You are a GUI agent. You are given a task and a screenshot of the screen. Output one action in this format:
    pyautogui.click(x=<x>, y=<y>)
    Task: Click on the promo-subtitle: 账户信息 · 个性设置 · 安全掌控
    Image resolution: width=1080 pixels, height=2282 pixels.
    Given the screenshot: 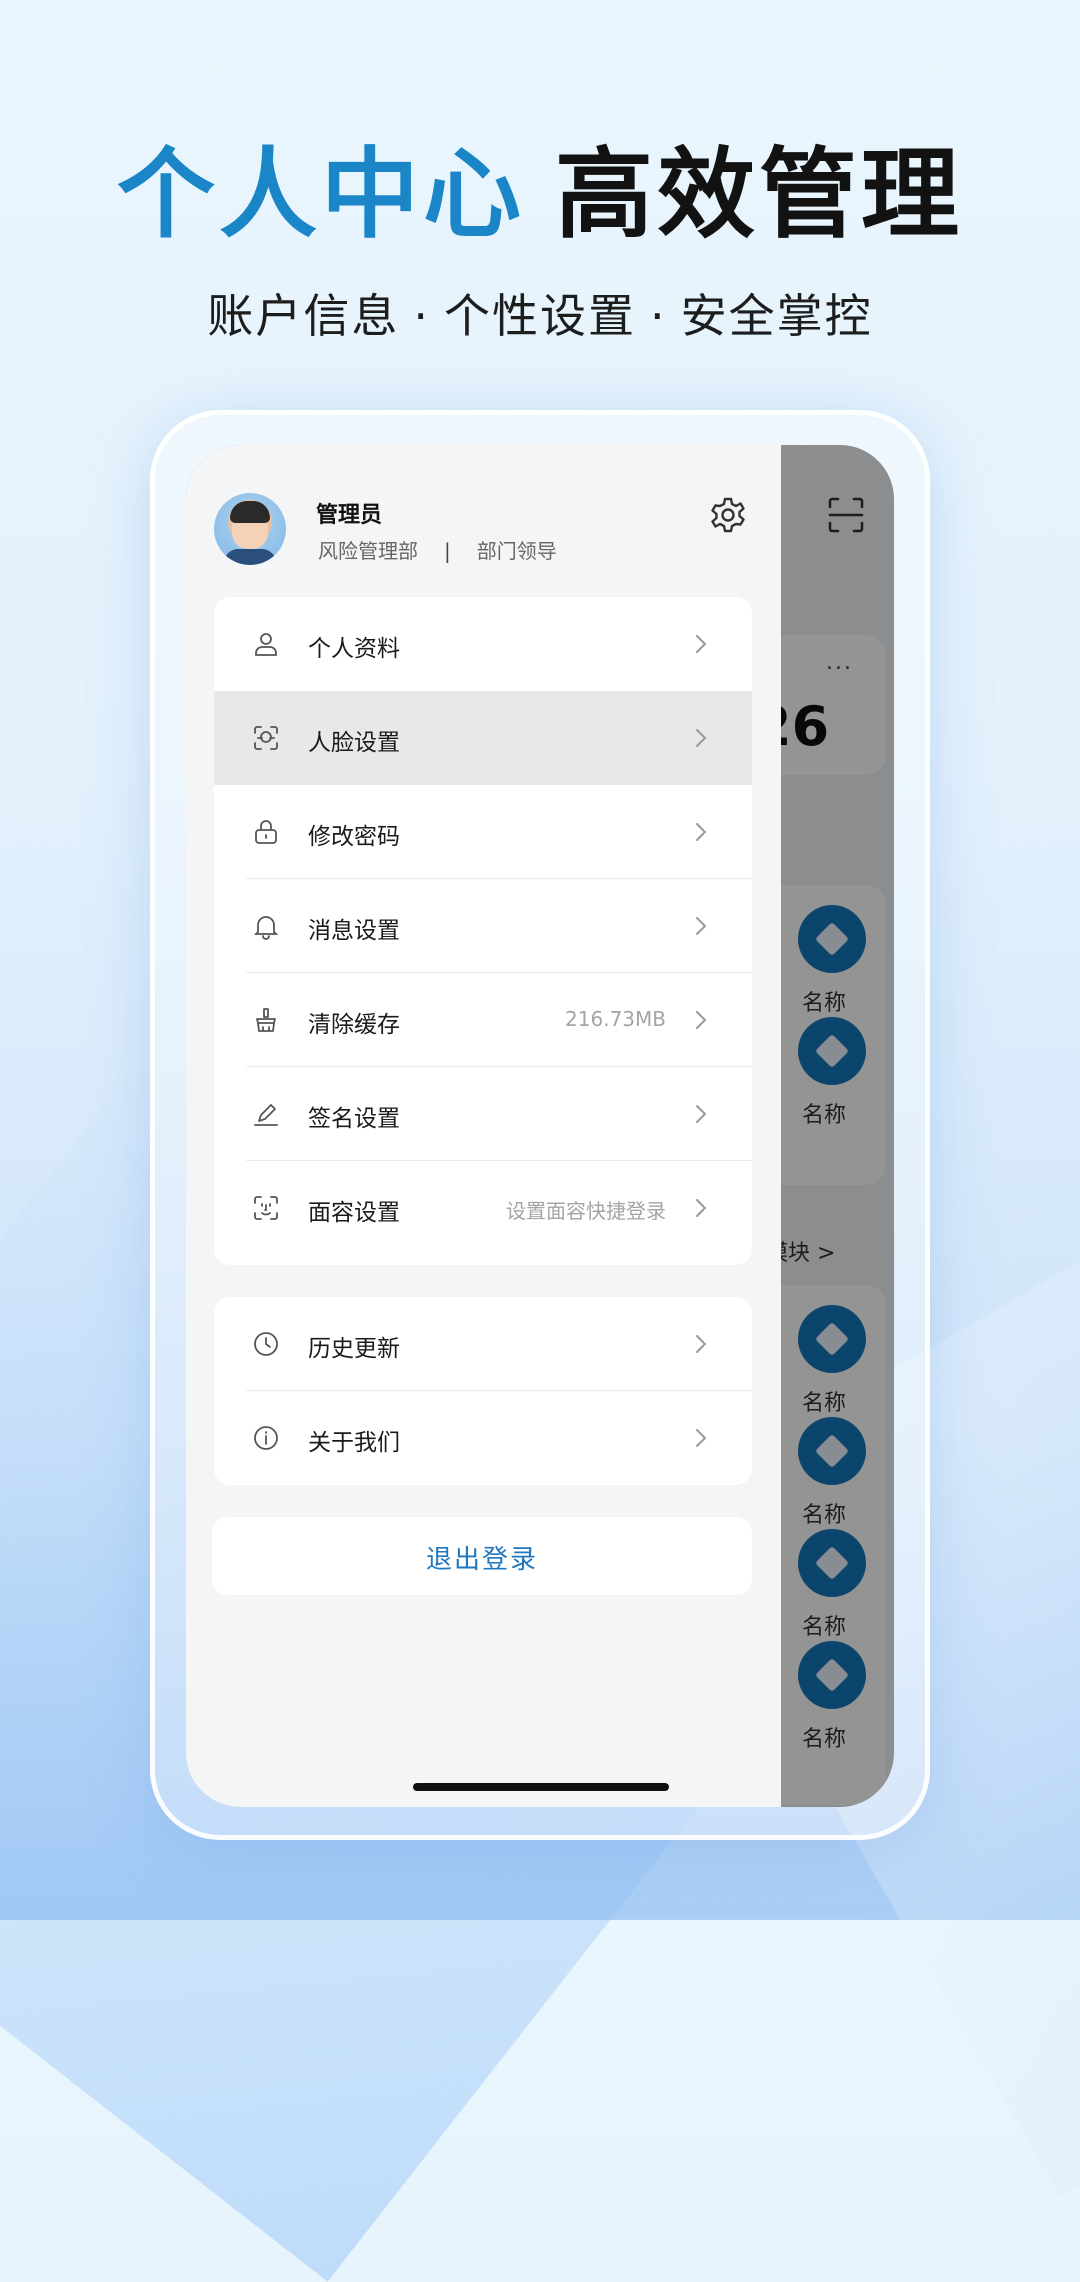 What is the action you would take?
    pyautogui.click(x=540, y=313)
    